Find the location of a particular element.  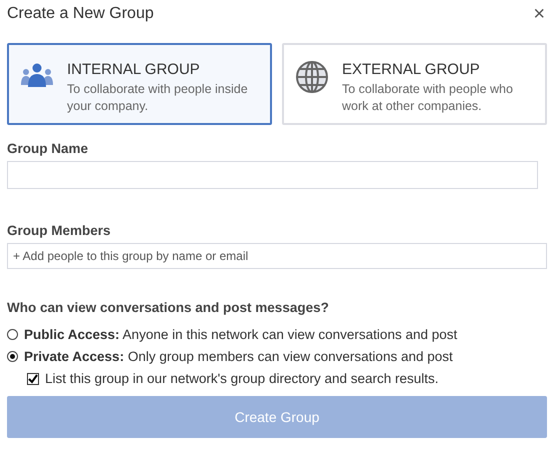

directory-label: List this group in our network's group directory and search results. is located at coordinates (242, 378).